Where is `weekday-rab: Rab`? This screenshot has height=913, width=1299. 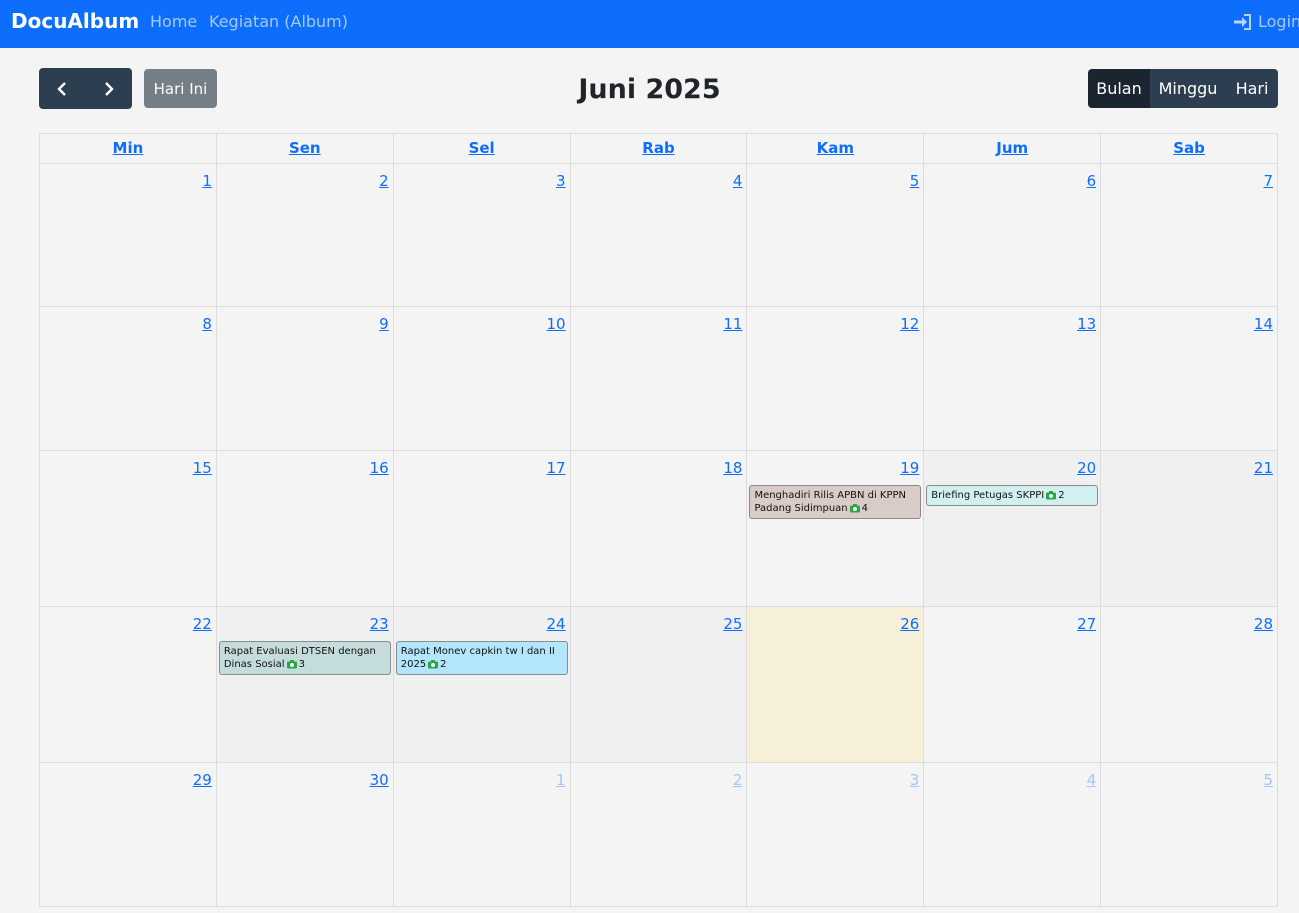
weekday-rab: Rab is located at coordinates (658, 148).